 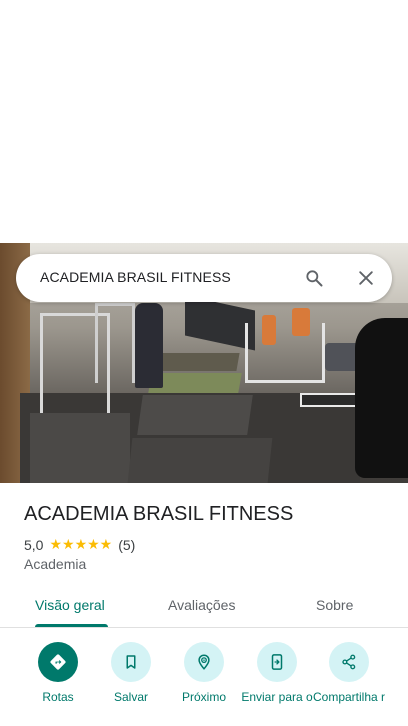 I want to click on place-title: ACADEMIA BRASIL FITNESS, so click(x=159, y=514).